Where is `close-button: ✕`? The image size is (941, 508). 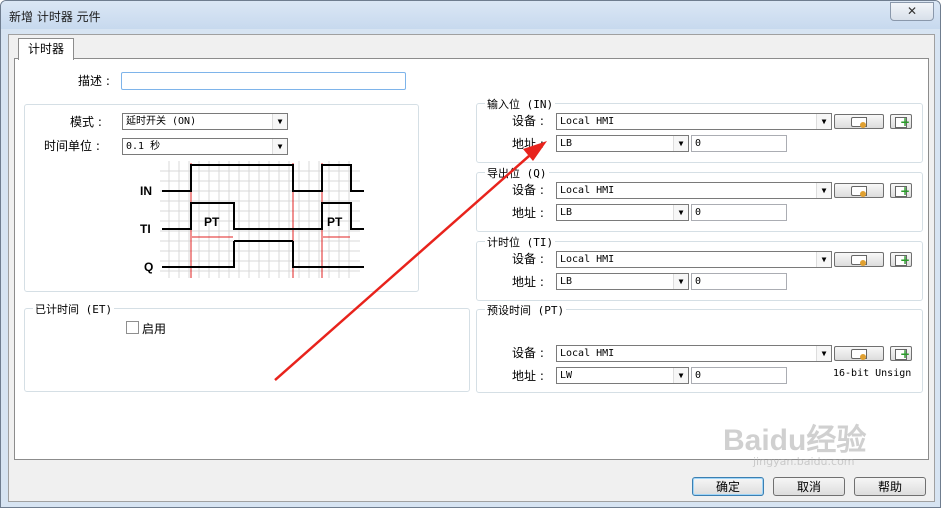
close-button: ✕ is located at coordinates (912, 11).